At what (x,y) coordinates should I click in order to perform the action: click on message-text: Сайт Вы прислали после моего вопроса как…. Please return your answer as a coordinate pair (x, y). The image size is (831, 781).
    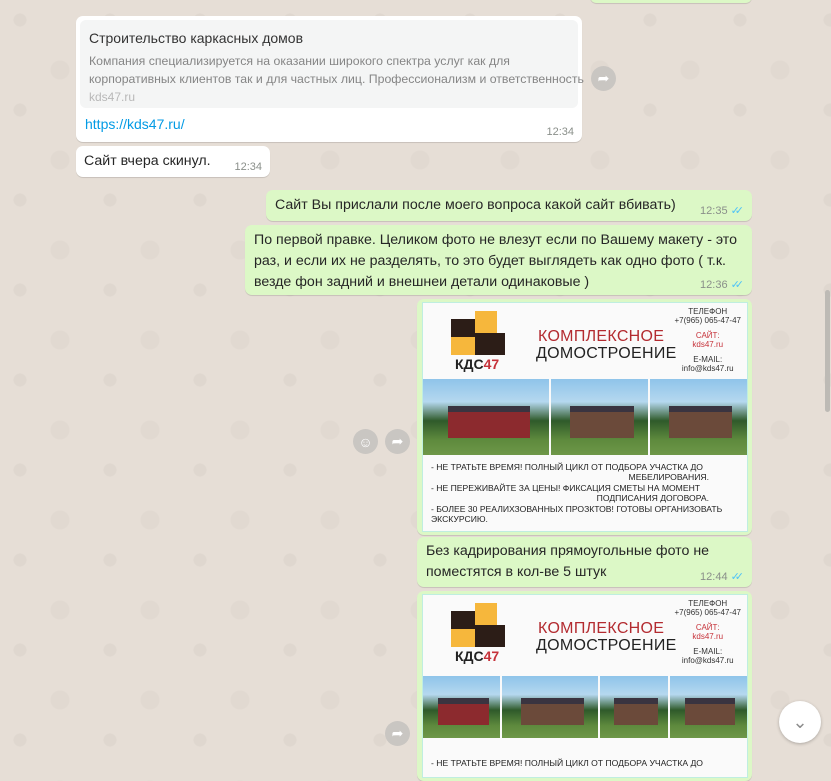
    Looking at the image, I should click on (475, 205).